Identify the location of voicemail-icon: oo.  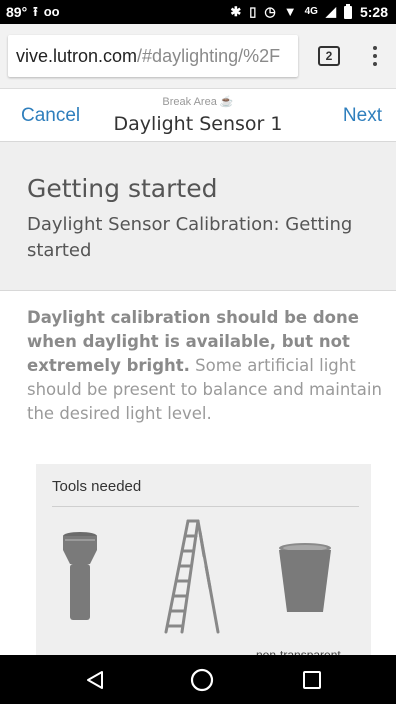
(51, 11).